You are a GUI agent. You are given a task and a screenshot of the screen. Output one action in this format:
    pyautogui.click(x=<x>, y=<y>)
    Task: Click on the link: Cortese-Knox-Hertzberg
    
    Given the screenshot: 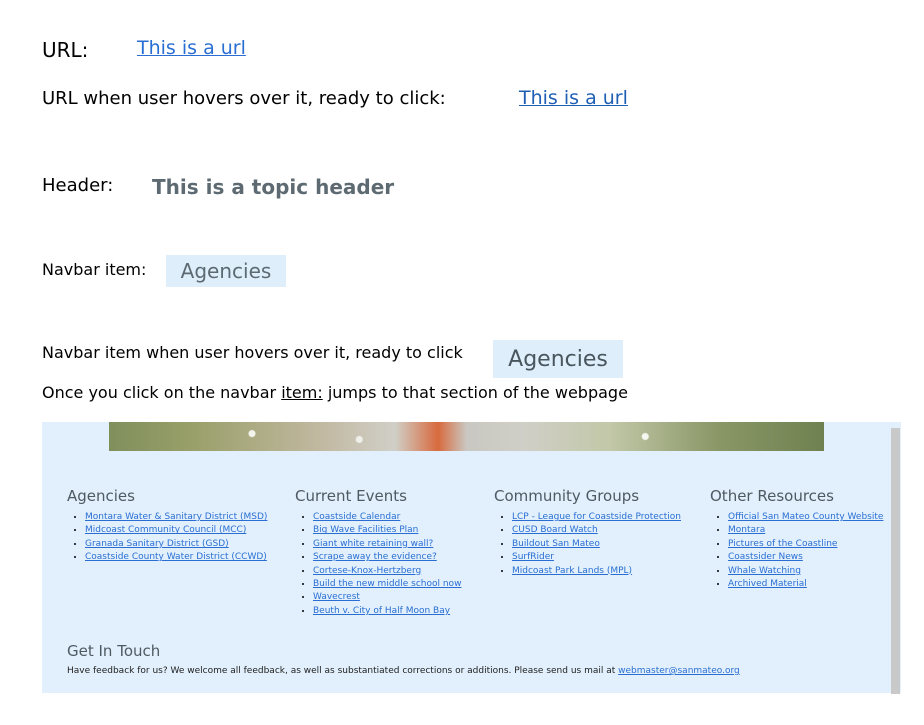 What is the action you would take?
    pyautogui.click(x=367, y=571)
    